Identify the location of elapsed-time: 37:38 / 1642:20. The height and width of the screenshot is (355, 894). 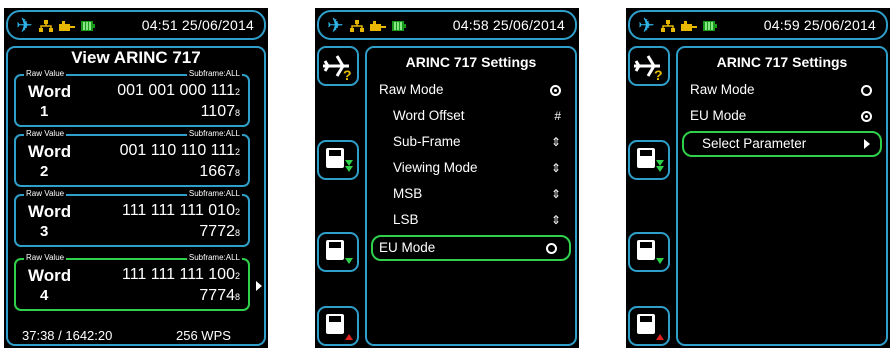
(67, 335).